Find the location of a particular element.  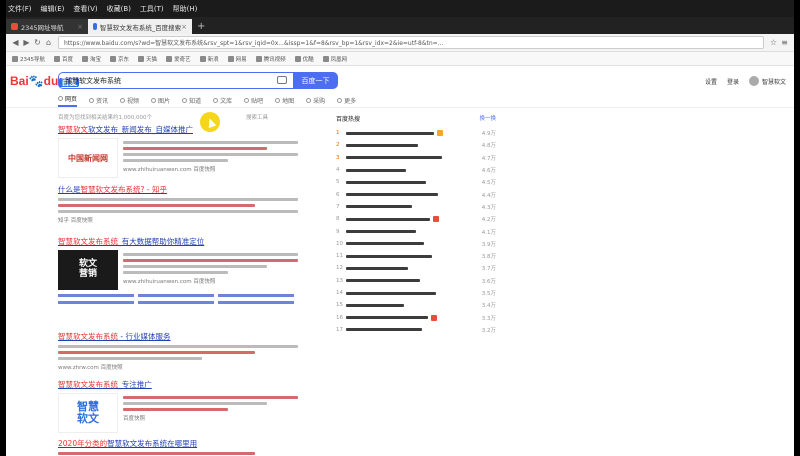

hot-search-item: 14 3.5万 is located at coordinates (416, 293).